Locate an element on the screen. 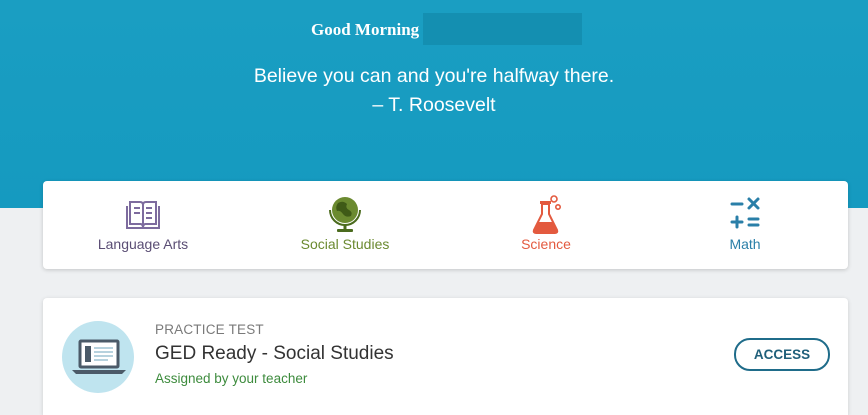 The image size is (868, 415). subject-social-studies: Social Studies is located at coordinates (345, 225).